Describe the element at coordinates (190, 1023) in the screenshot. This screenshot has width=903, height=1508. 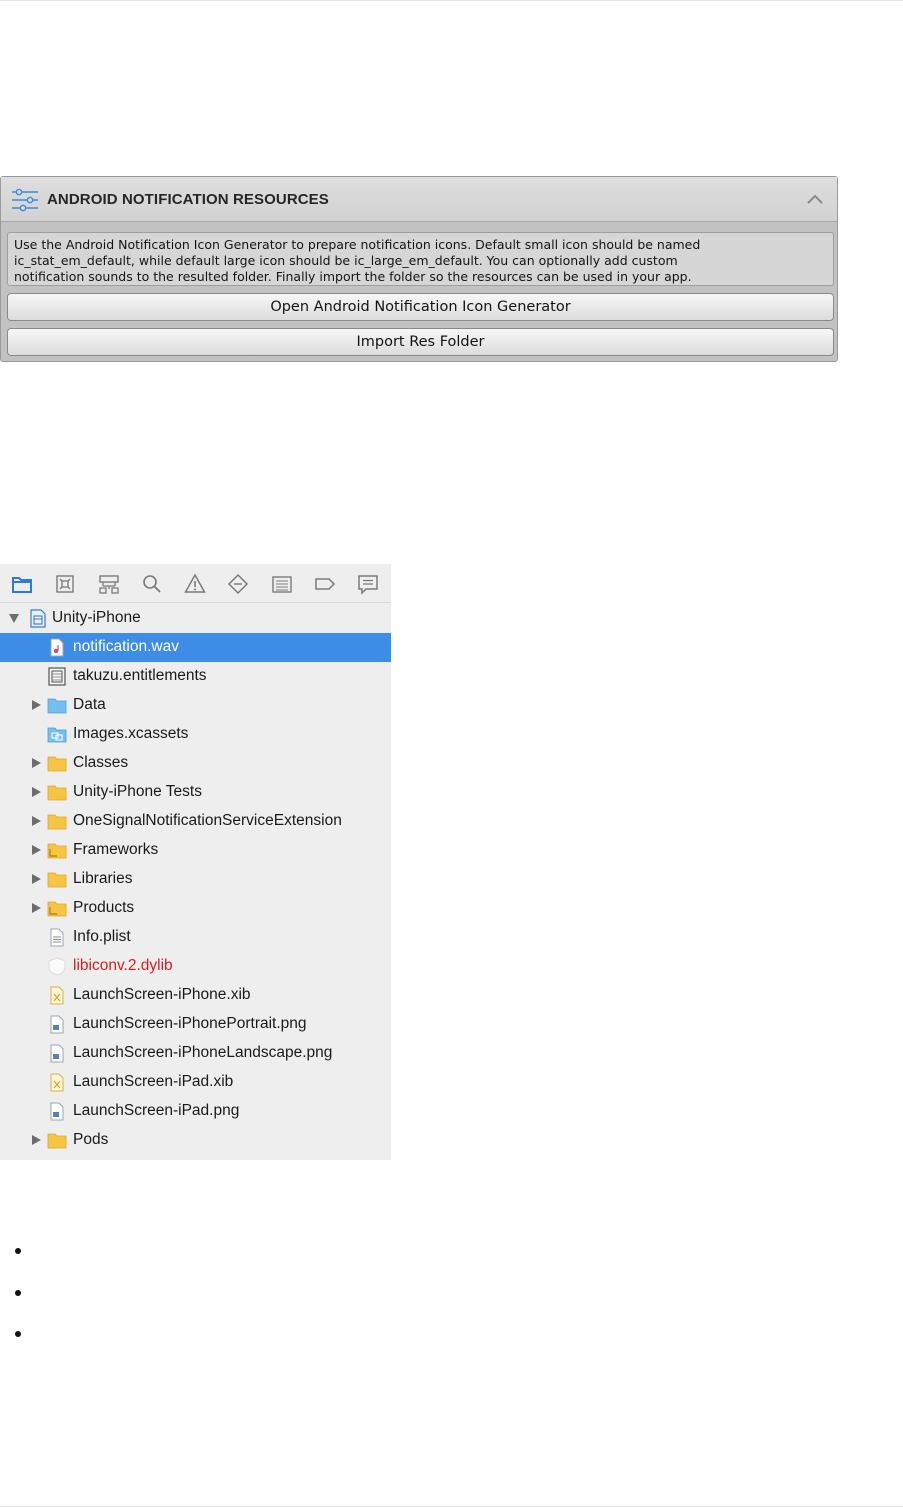
I see `file-label: LaunchScreen-iPhonePortrait.png` at that location.